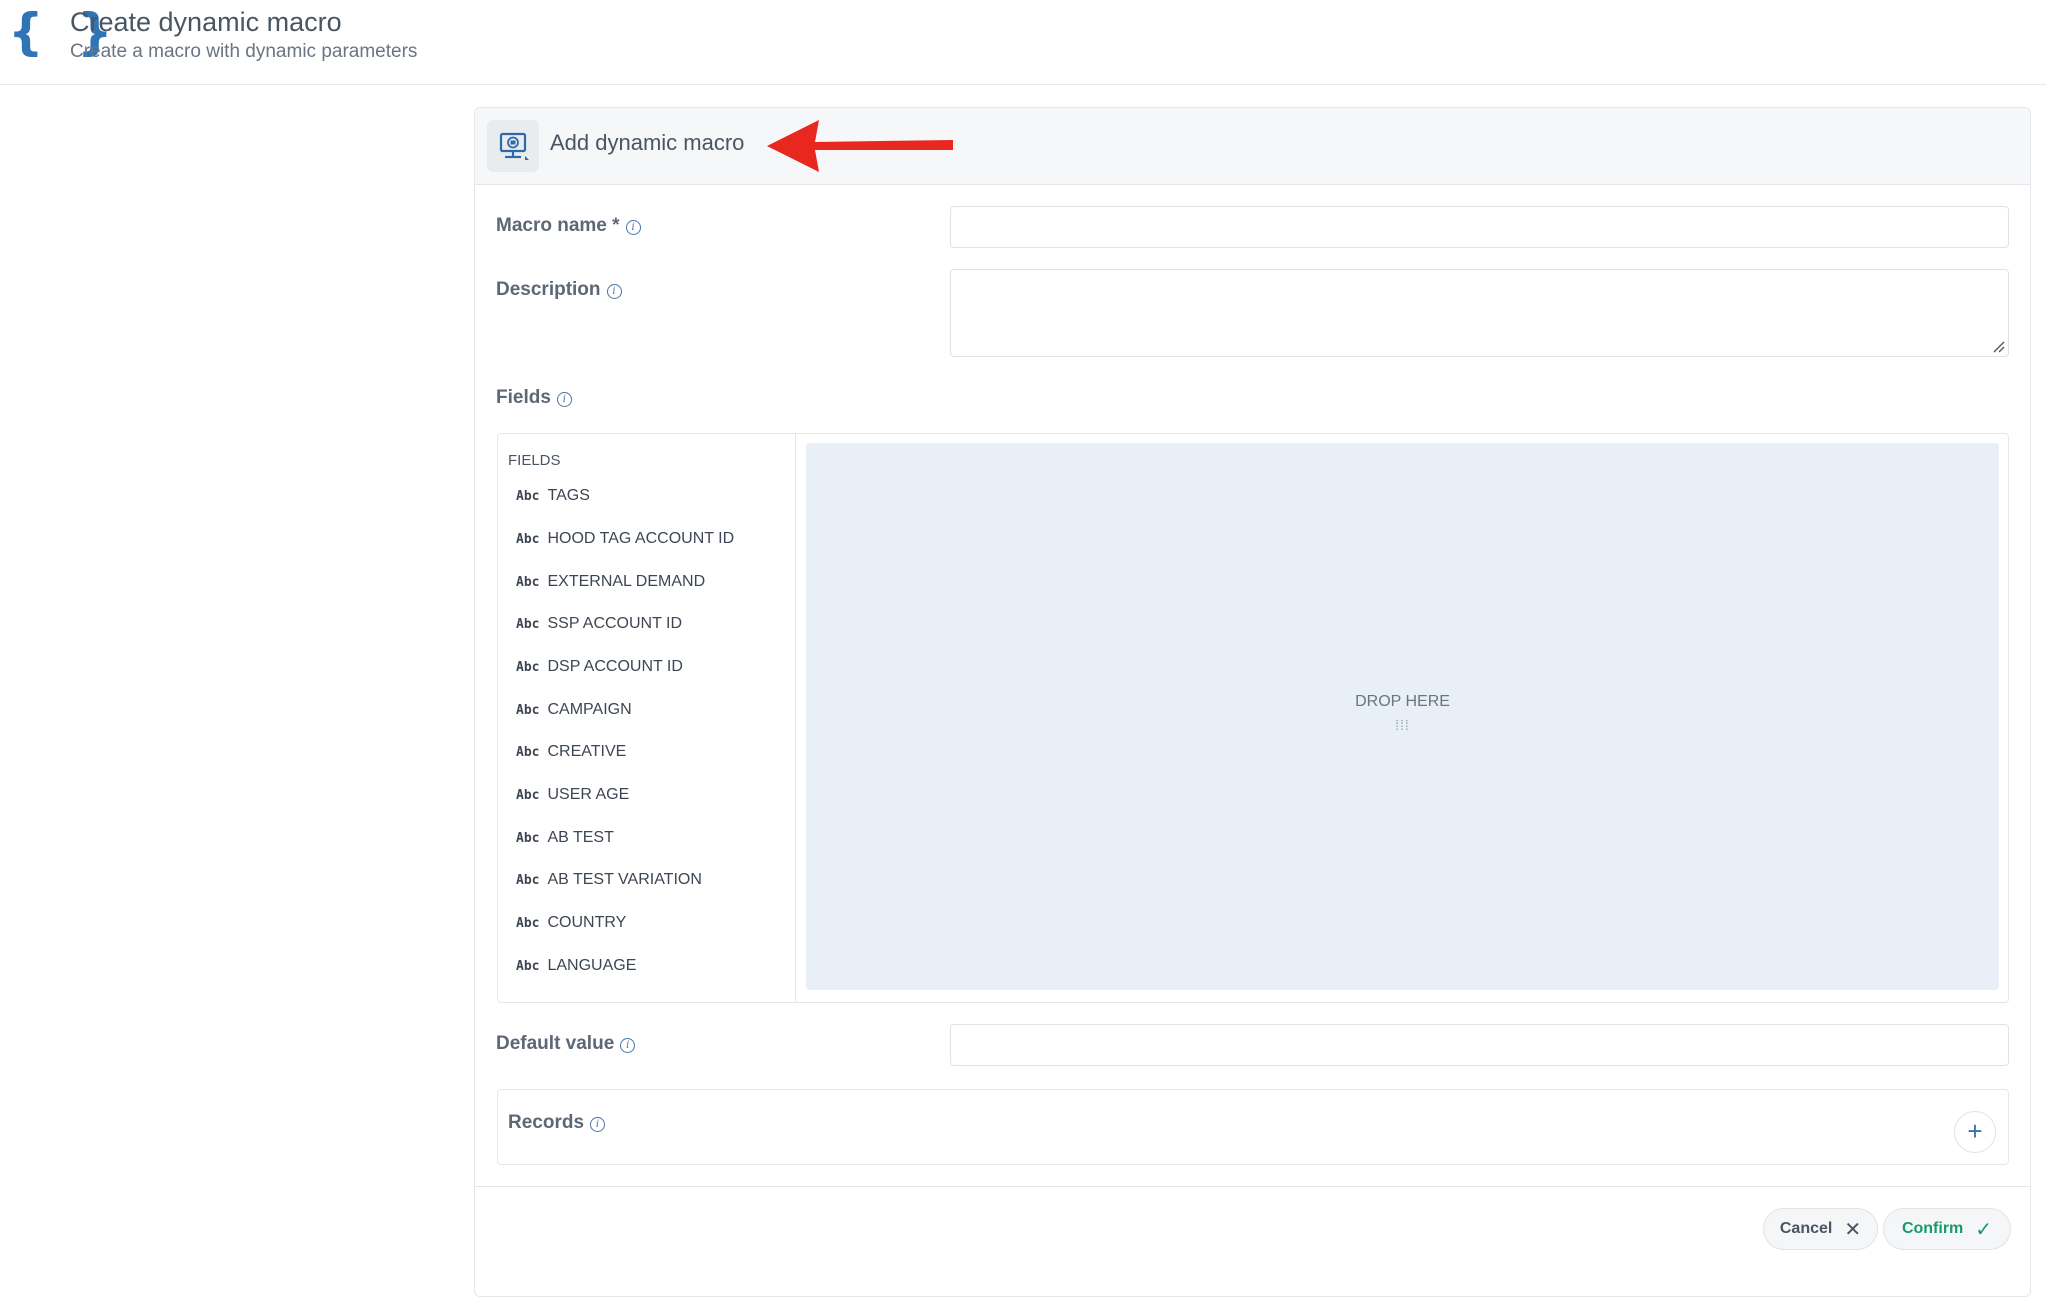 The height and width of the screenshot is (1297, 2046). What do you see at coordinates (1820, 1229) in the screenshot?
I see `cancel-button: Cancel ✕` at bounding box center [1820, 1229].